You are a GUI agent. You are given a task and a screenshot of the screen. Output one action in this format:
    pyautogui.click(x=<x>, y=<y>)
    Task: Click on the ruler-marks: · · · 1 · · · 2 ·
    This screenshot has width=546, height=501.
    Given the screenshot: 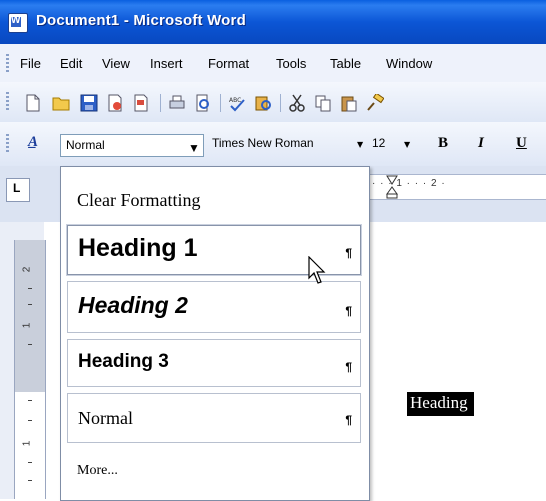 What is the action you would take?
    pyautogui.click(x=409, y=183)
    